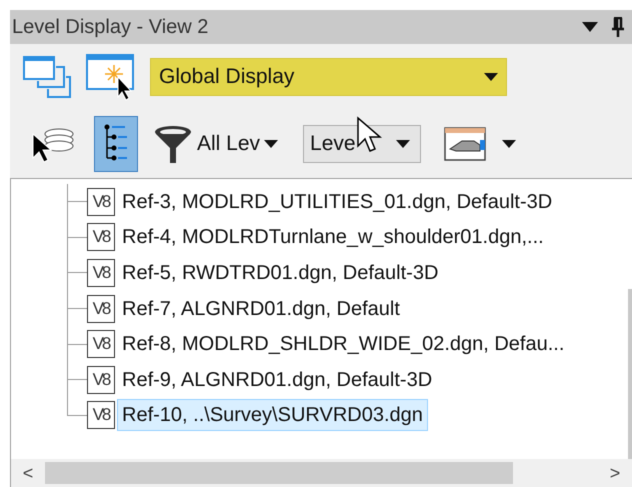  Describe the element at coordinates (272, 415) in the screenshot. I see `tree-item: Ref-10, ..\Survey\SURVRD03.dgn` at that location.